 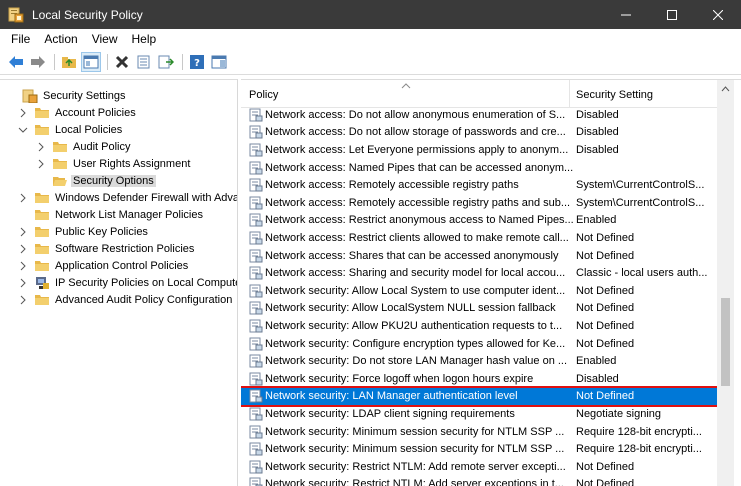 What do you see at coordinates (38, 62) in the screenshot?
I see `forward-button` at bounding box center [38, 62].